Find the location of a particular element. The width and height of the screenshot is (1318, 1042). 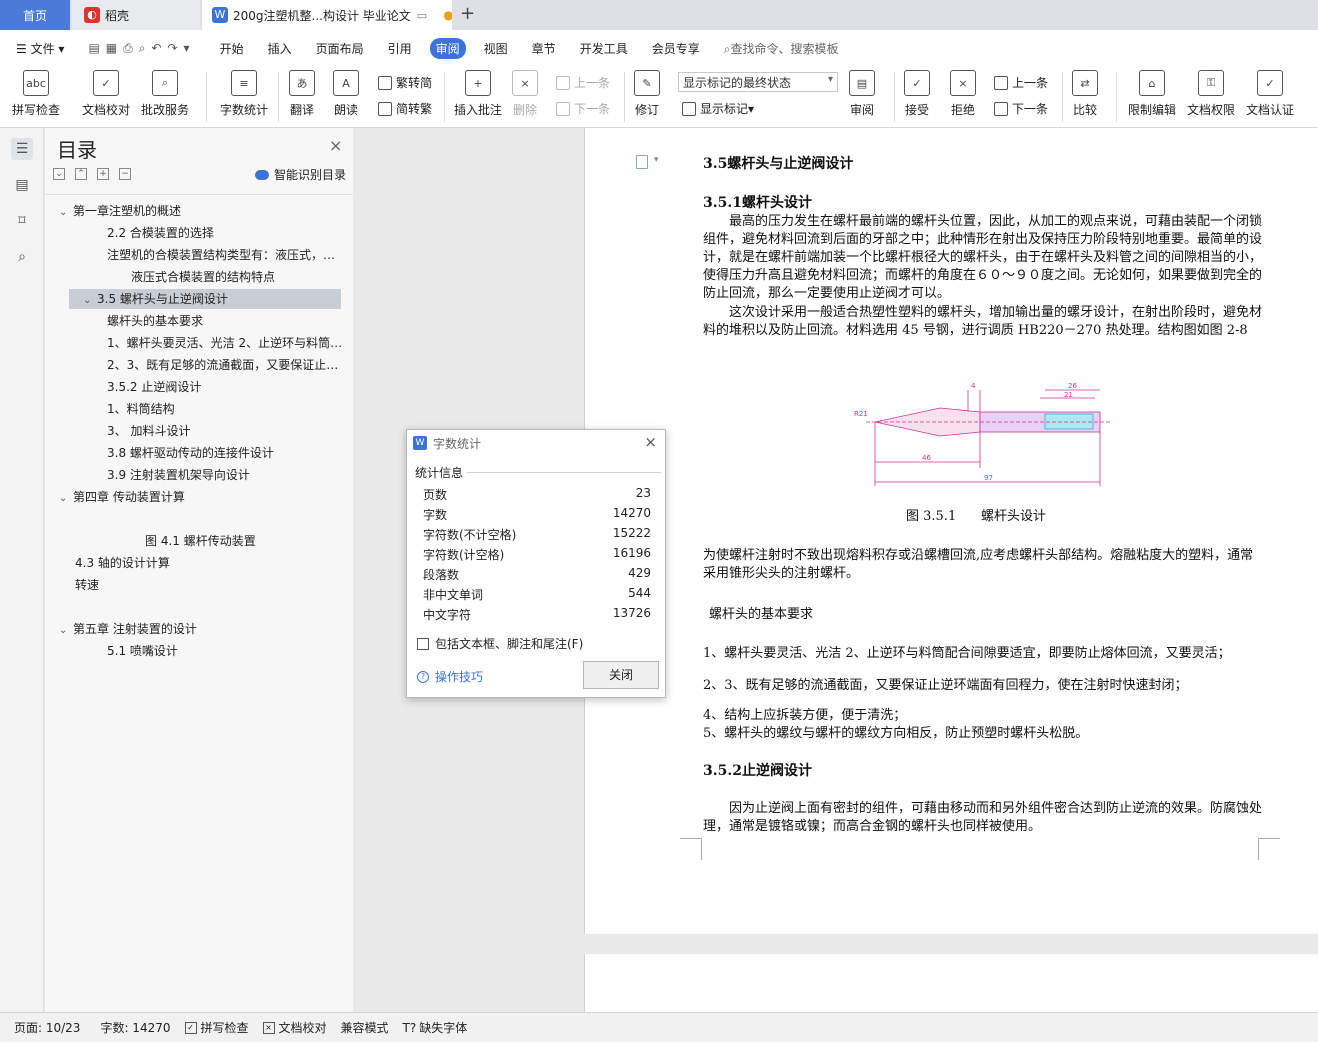

toc-item: ⌄ 第五章 注射装置的设计 is located at coordinates (195, 629).